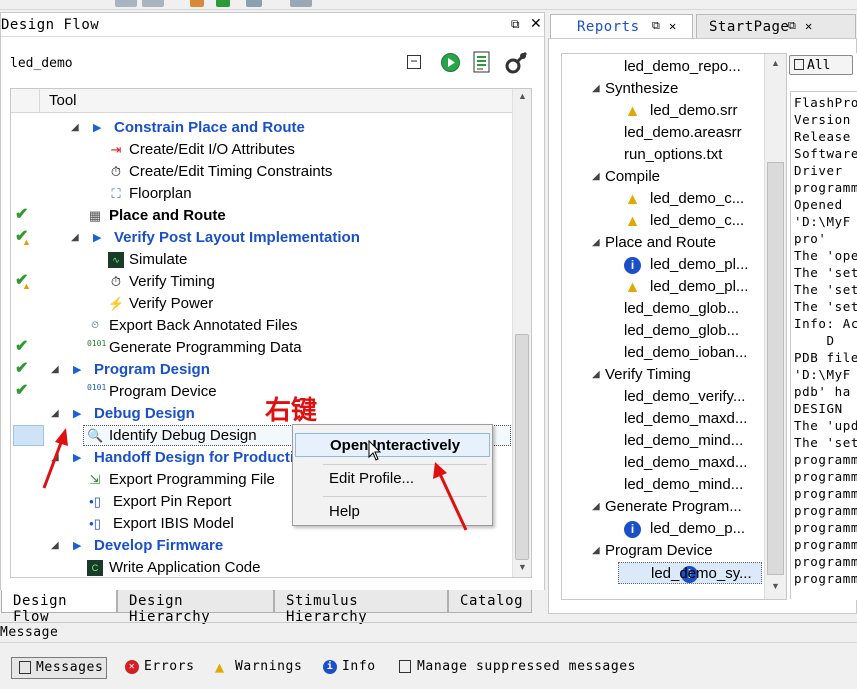 Image resolution: width=857 pixels, height=689 pixels. What do you see at coordinates (821, 65) in the screenshot?
I see `filter-all-button: All` at bounding box center [821, 65].